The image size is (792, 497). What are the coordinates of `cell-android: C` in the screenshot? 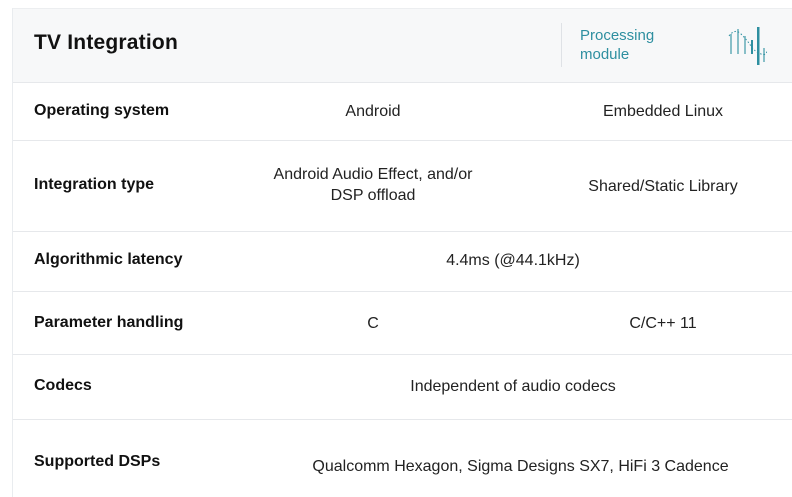 It's located at (373, 323).